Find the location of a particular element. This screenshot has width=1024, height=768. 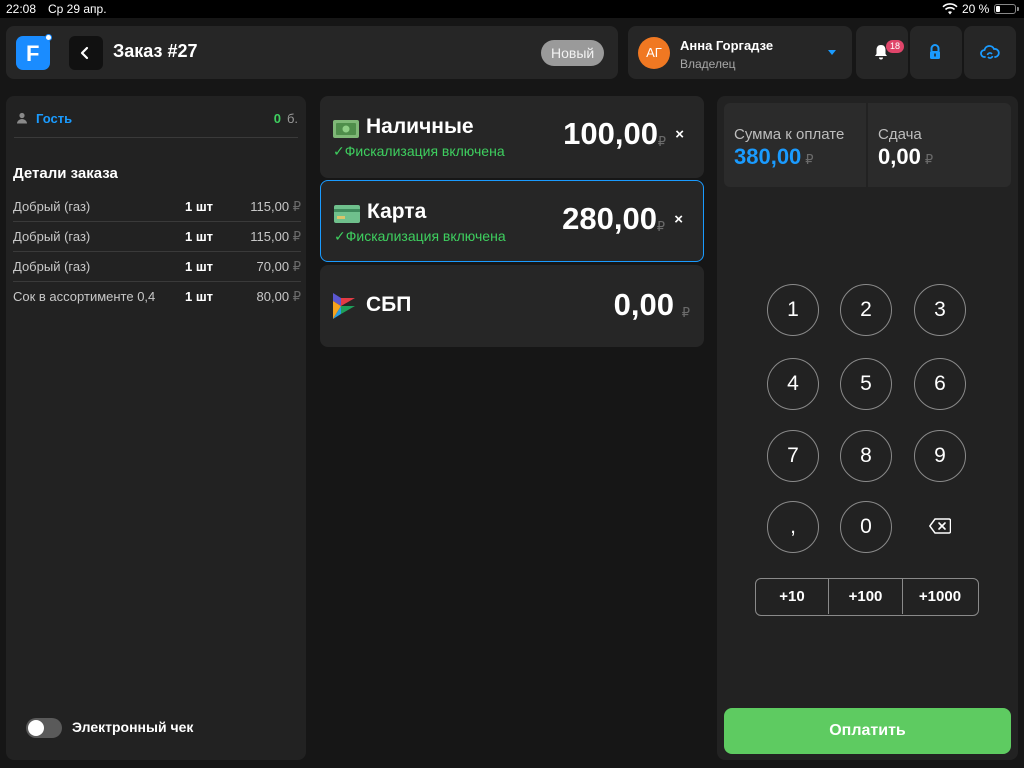

quick-add-100-button: +100 is located at coordinates (865, 596).